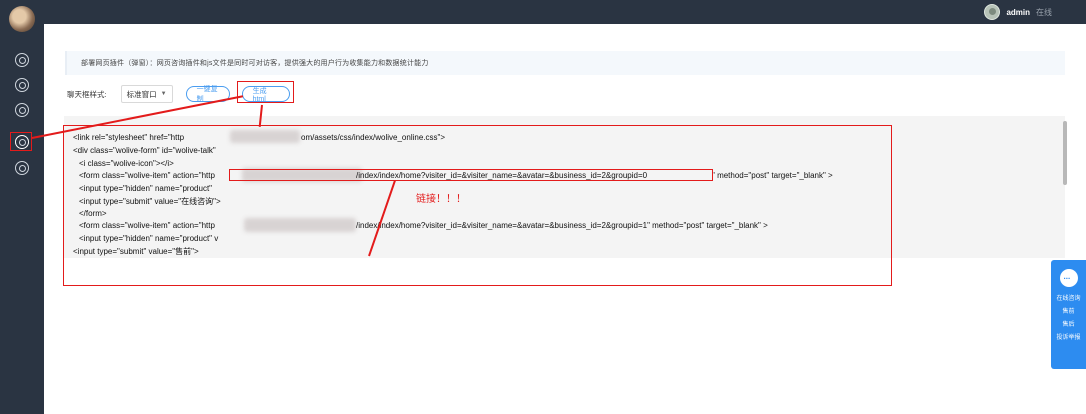  I want to click on history-icon, so click(22, 168).